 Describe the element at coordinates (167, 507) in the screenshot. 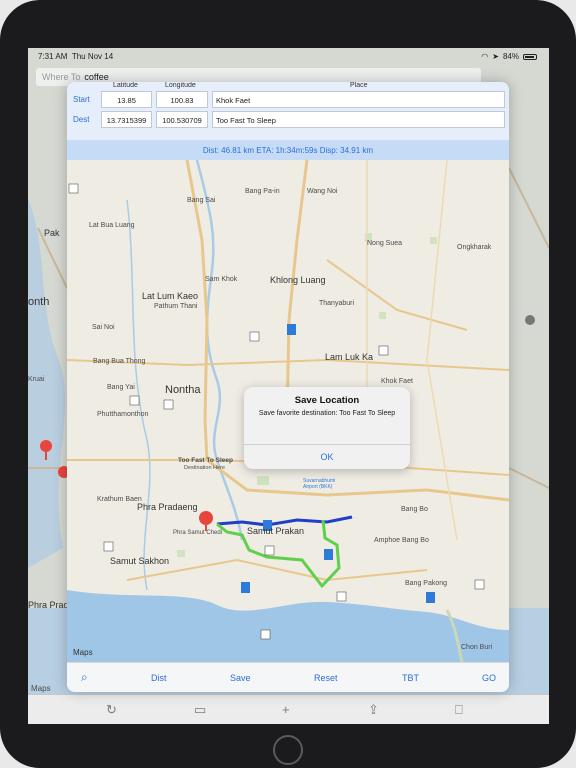

I see `map-label-phra-pradaeng: Phra Pradaeng` at that location.